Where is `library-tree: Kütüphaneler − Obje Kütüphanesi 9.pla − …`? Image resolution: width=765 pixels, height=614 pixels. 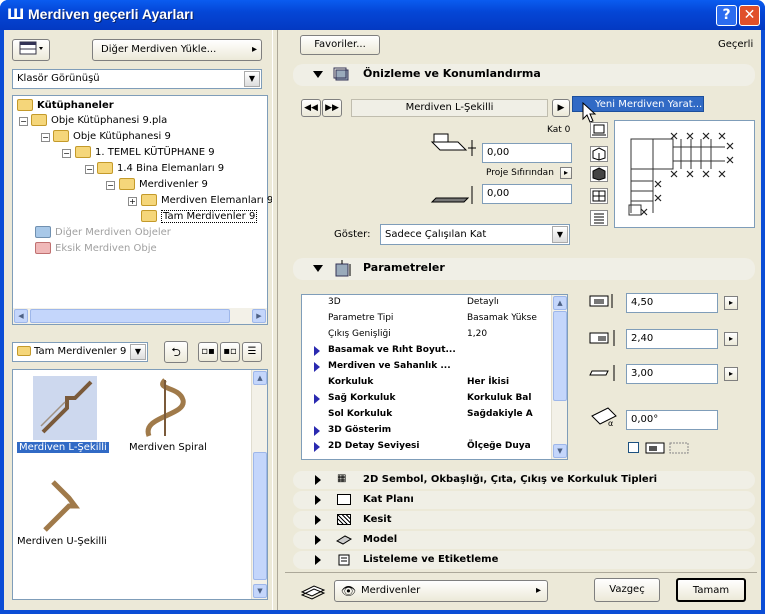
library-tree: Kütüphaneler − Obje Kütüphanesi 9.pla − … is located at coordinates (142, 210).